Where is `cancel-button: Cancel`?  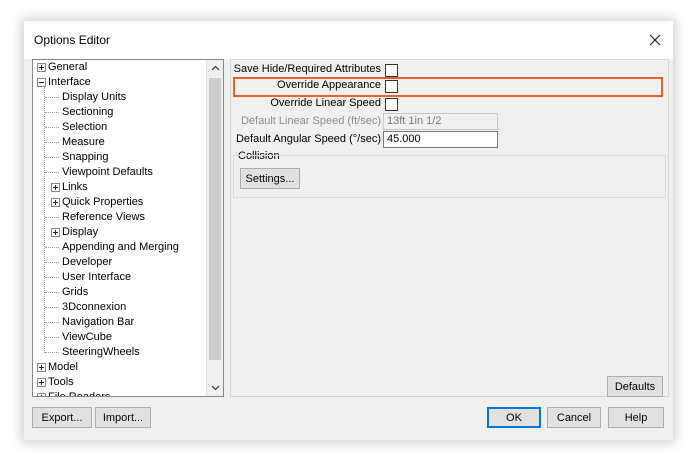 cancel-button: Cancel is located at coordinates (574, 417).